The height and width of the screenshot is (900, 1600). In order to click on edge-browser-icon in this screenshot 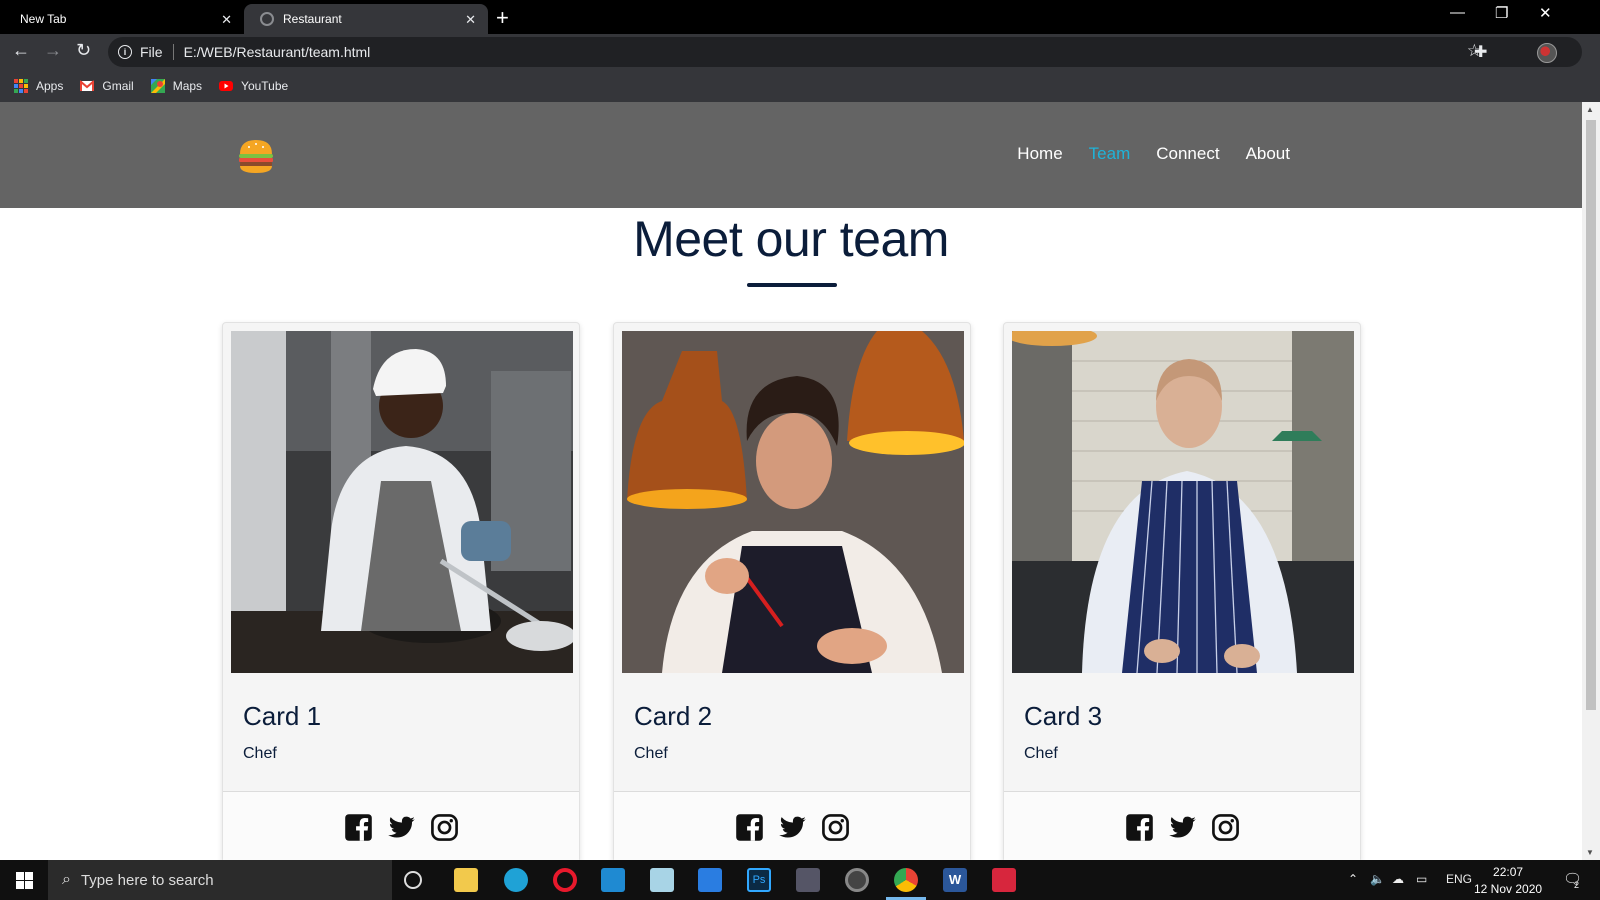, I will do `click(516, 880)`.